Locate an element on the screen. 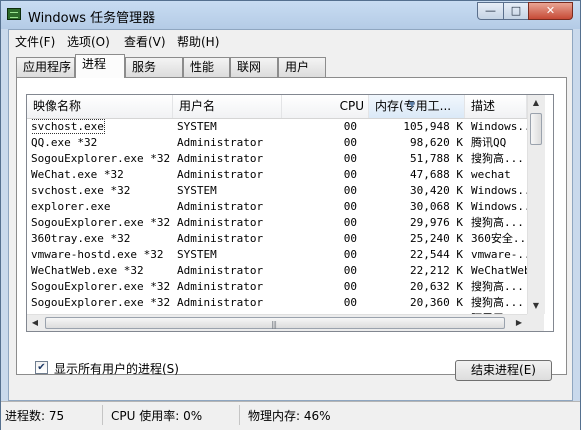 This screenshot has height=430, width=581. tab-applications: 应用程序 is located at coordinates (45, 67).